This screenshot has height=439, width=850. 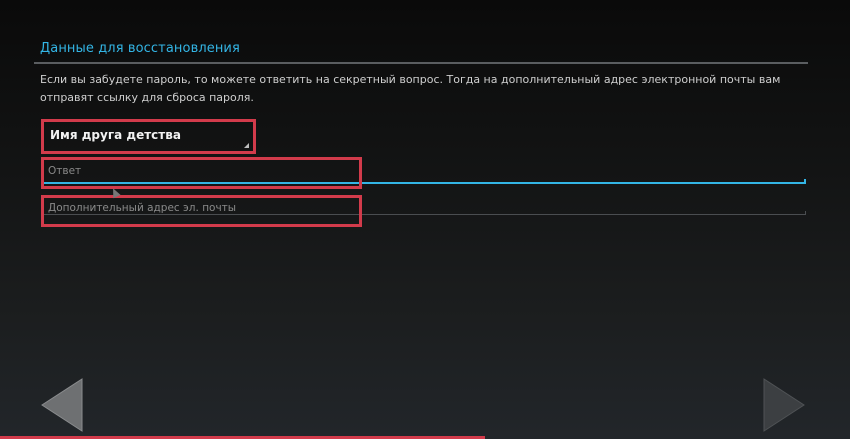 I want to click on back-button, so click(x=62, y=405).